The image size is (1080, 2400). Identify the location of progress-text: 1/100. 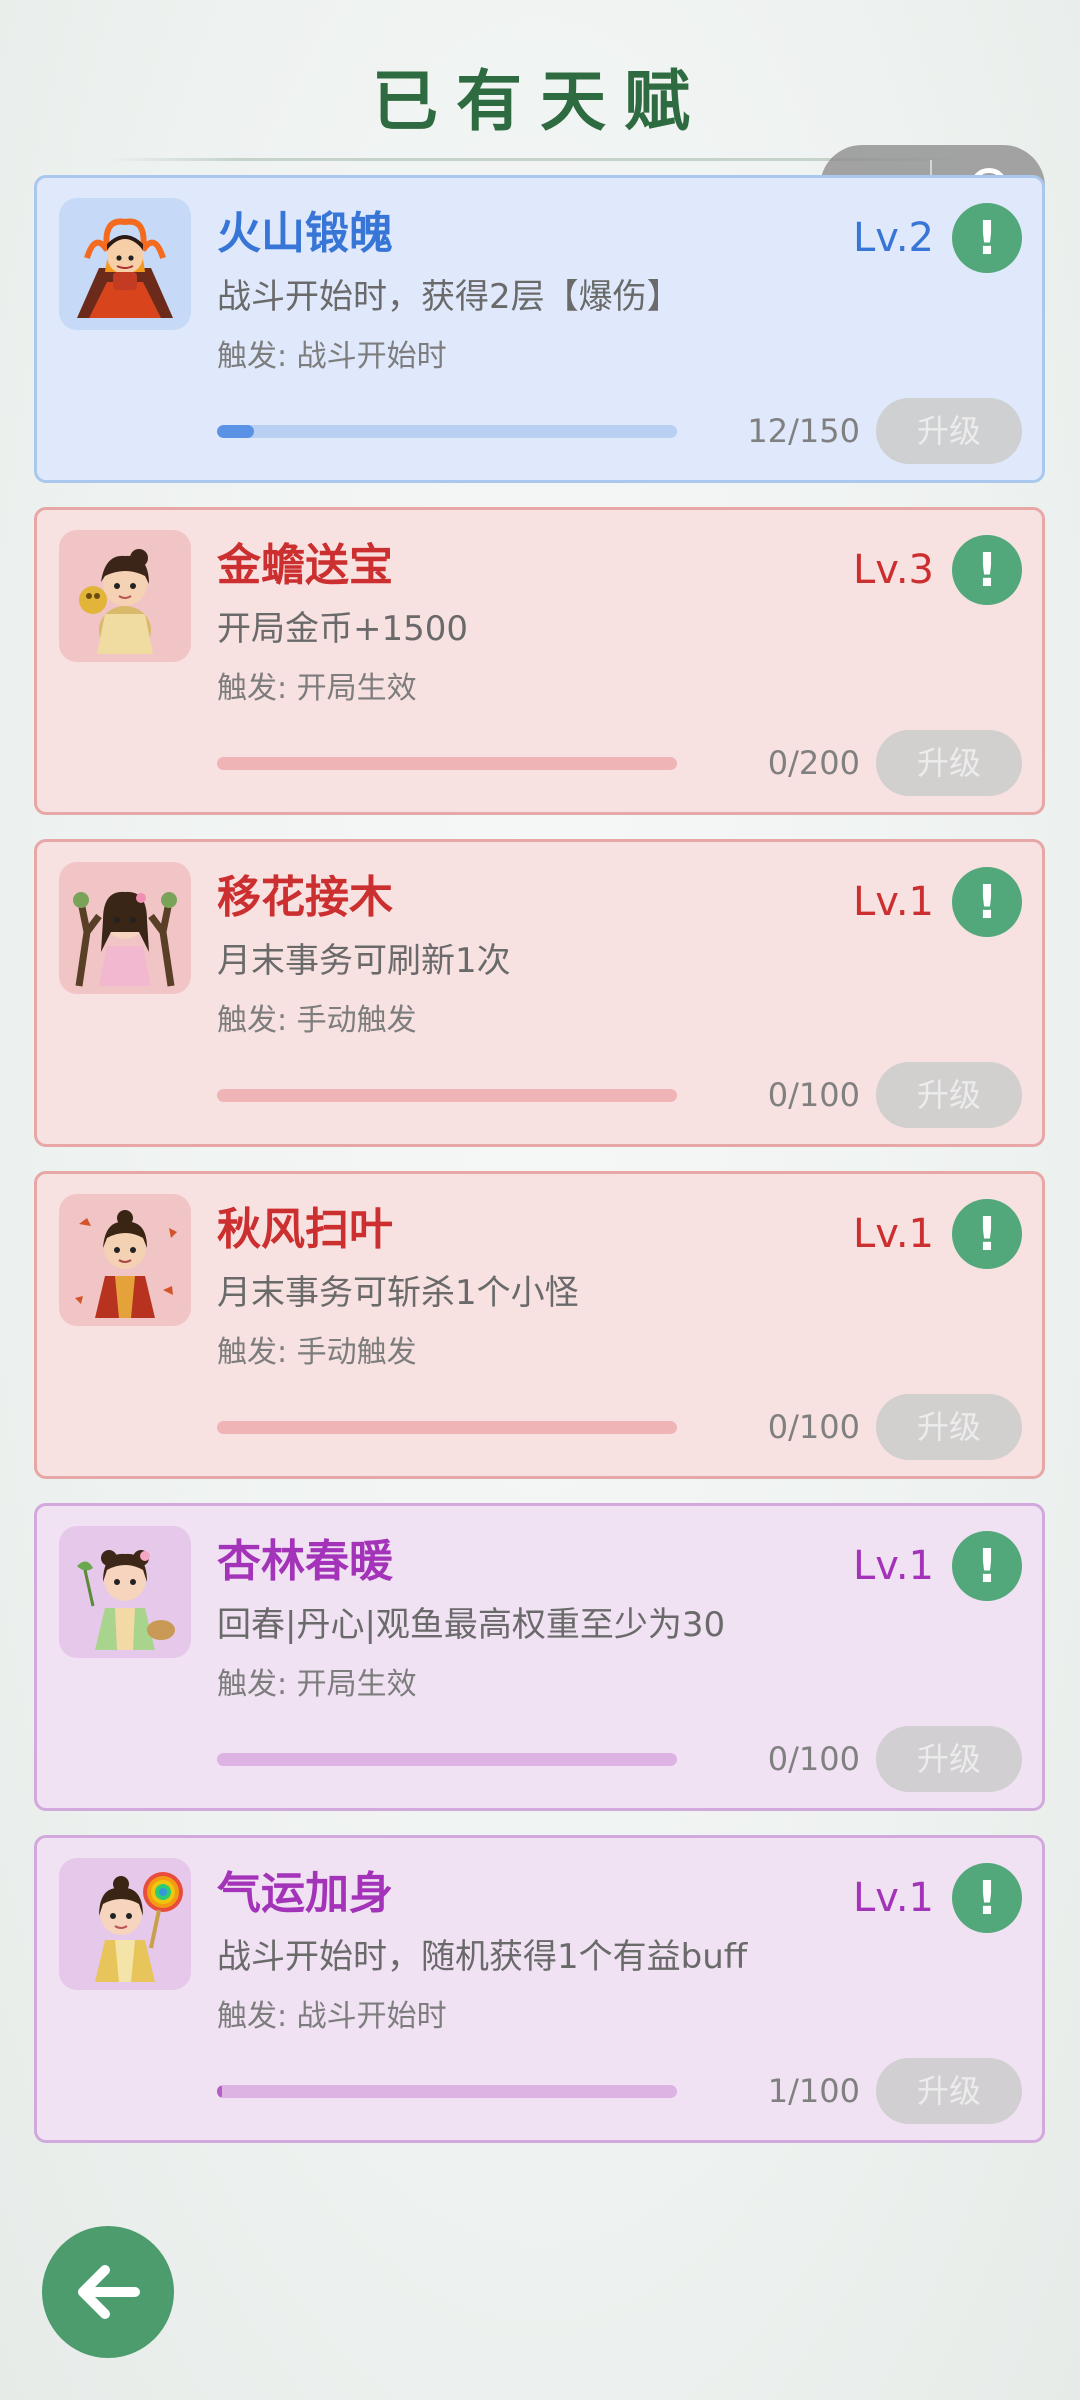
(813, 2091).